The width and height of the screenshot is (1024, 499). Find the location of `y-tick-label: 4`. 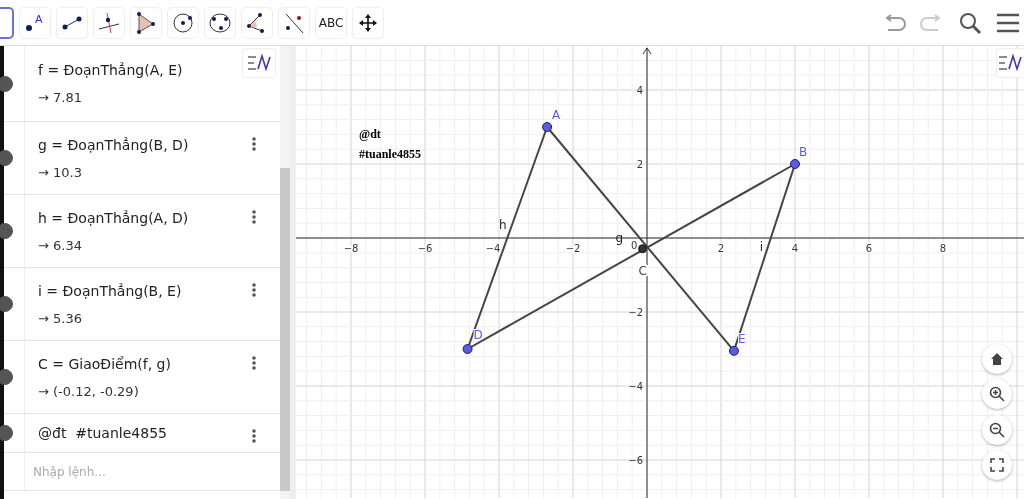

y-tick-label: 4 is located at coordinates (639, 90).